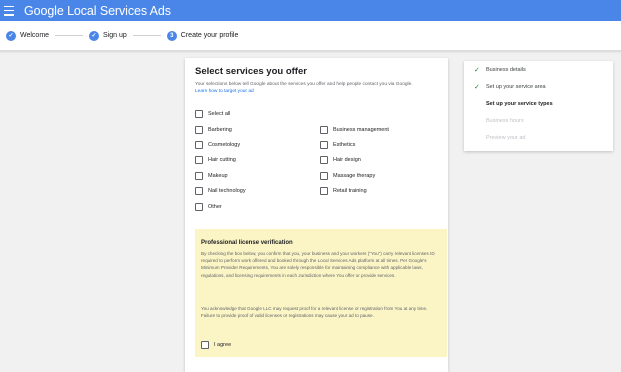 The width and height of the screenshot is (621, 372). What do you see at coordinates (171, 35) in the screenshot?
I see `step-number-badge: 3` at bounding box center [171, 35].